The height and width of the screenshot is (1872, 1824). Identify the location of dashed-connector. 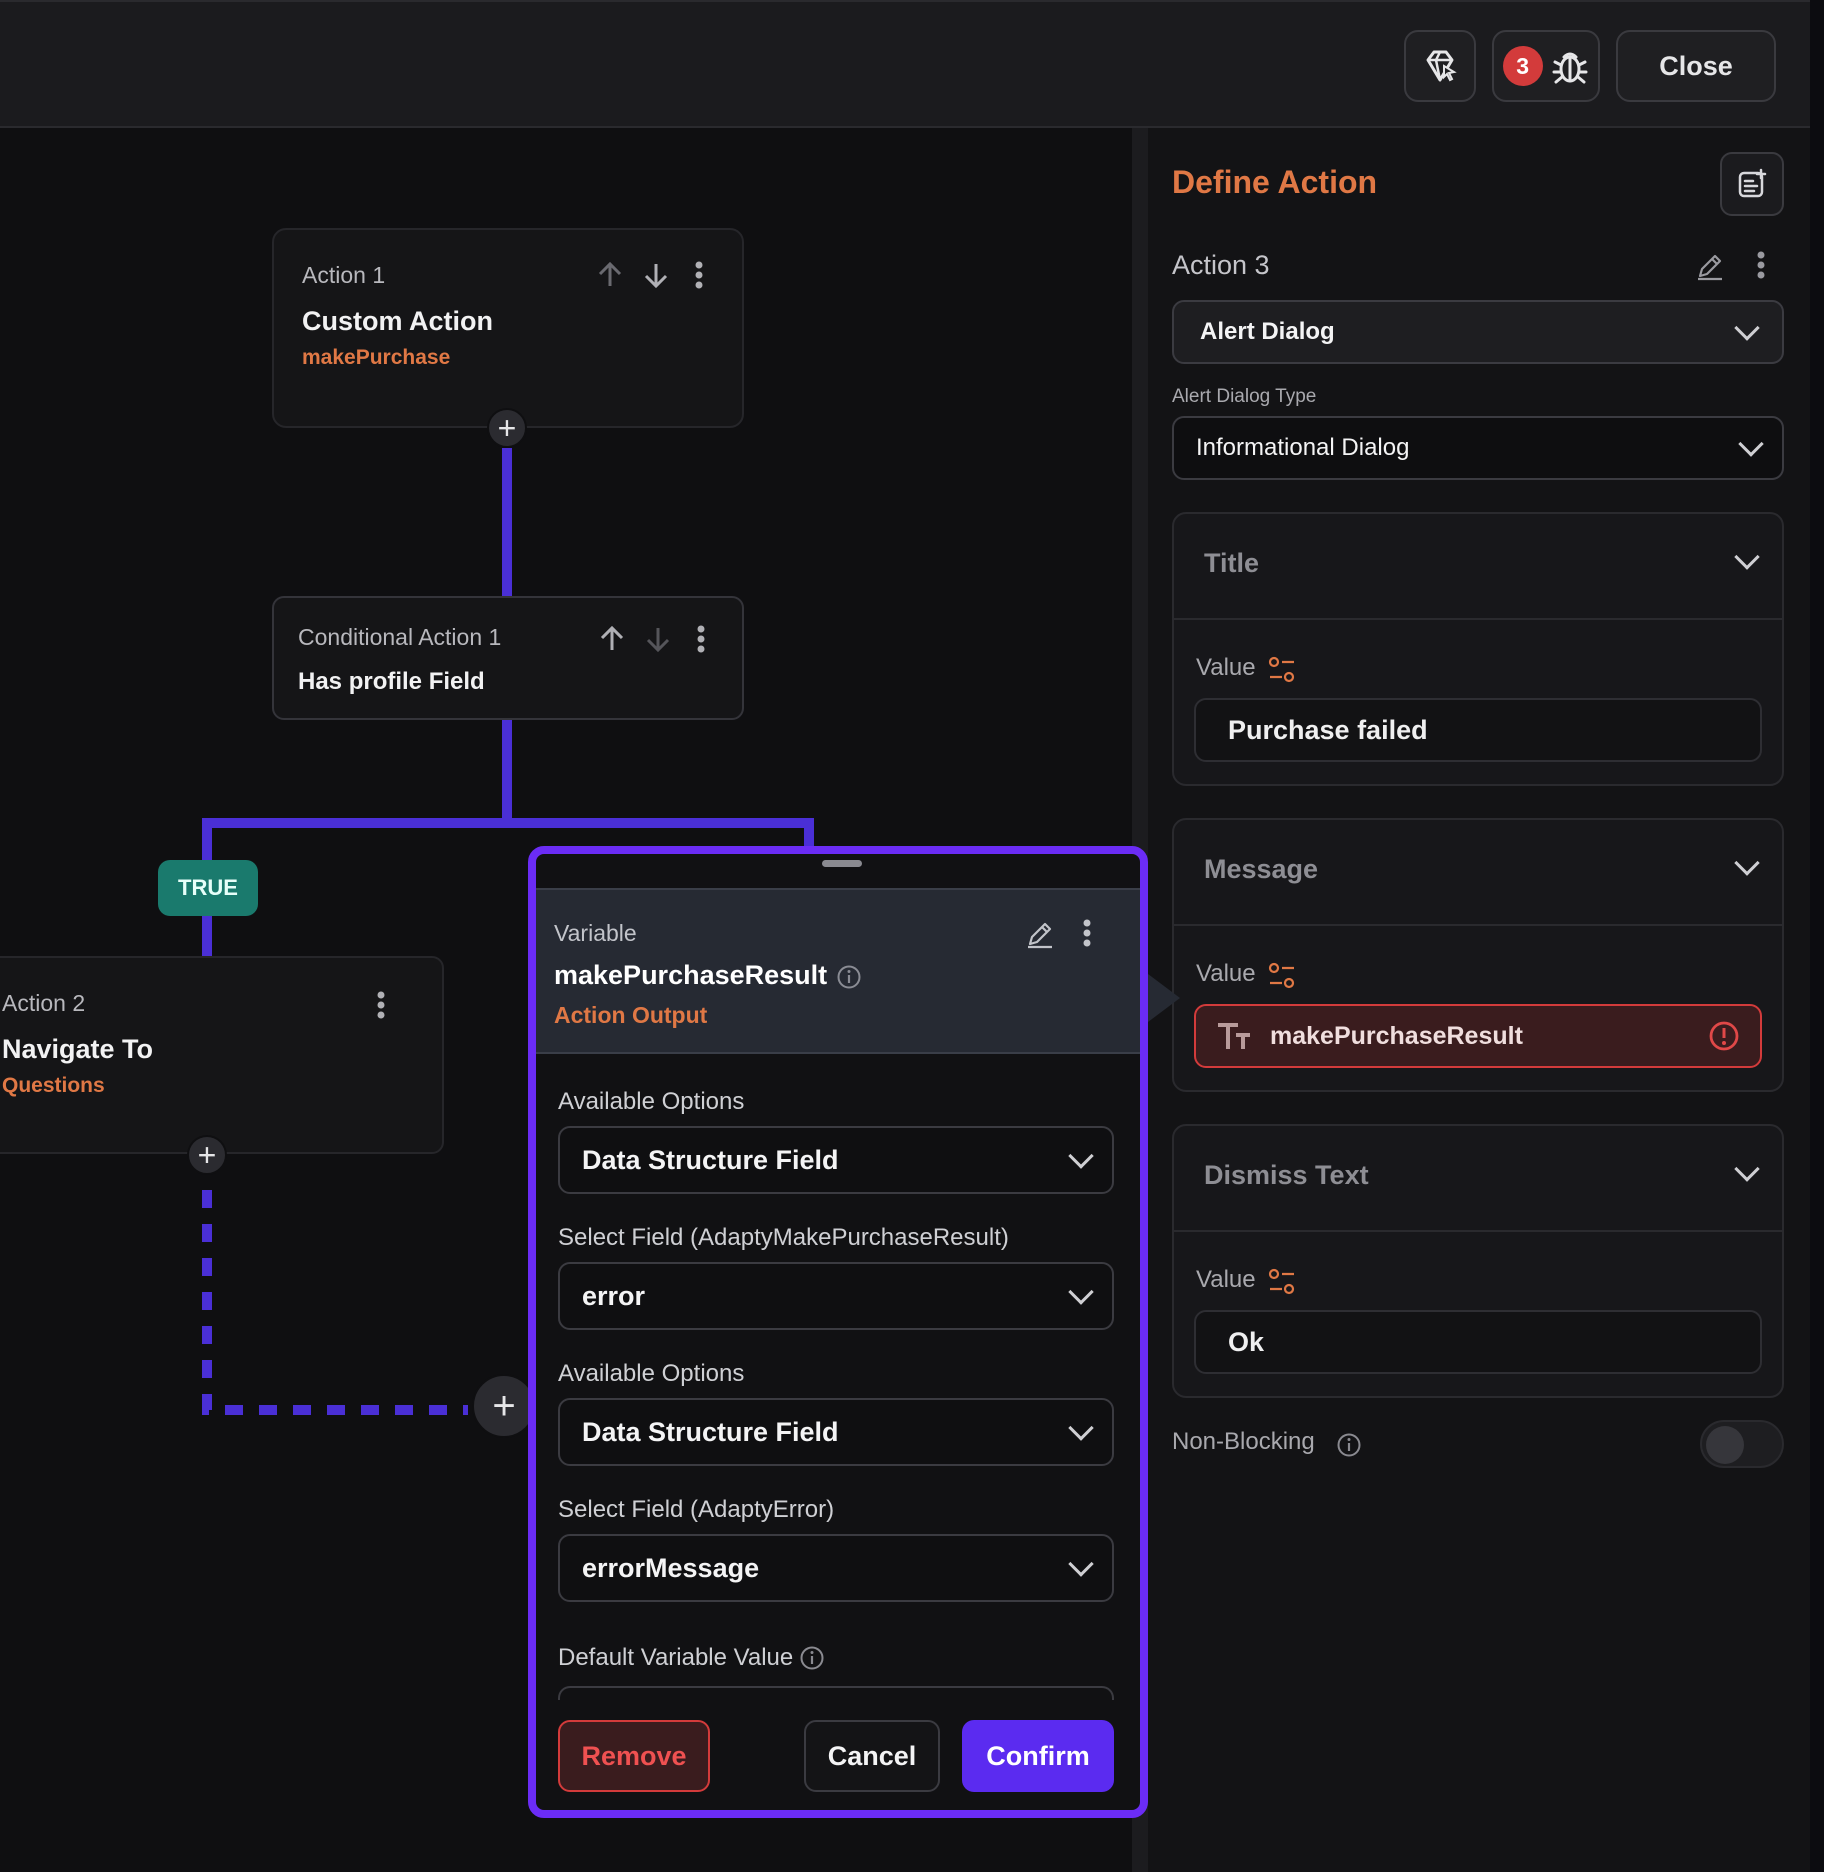
(335, 1302).